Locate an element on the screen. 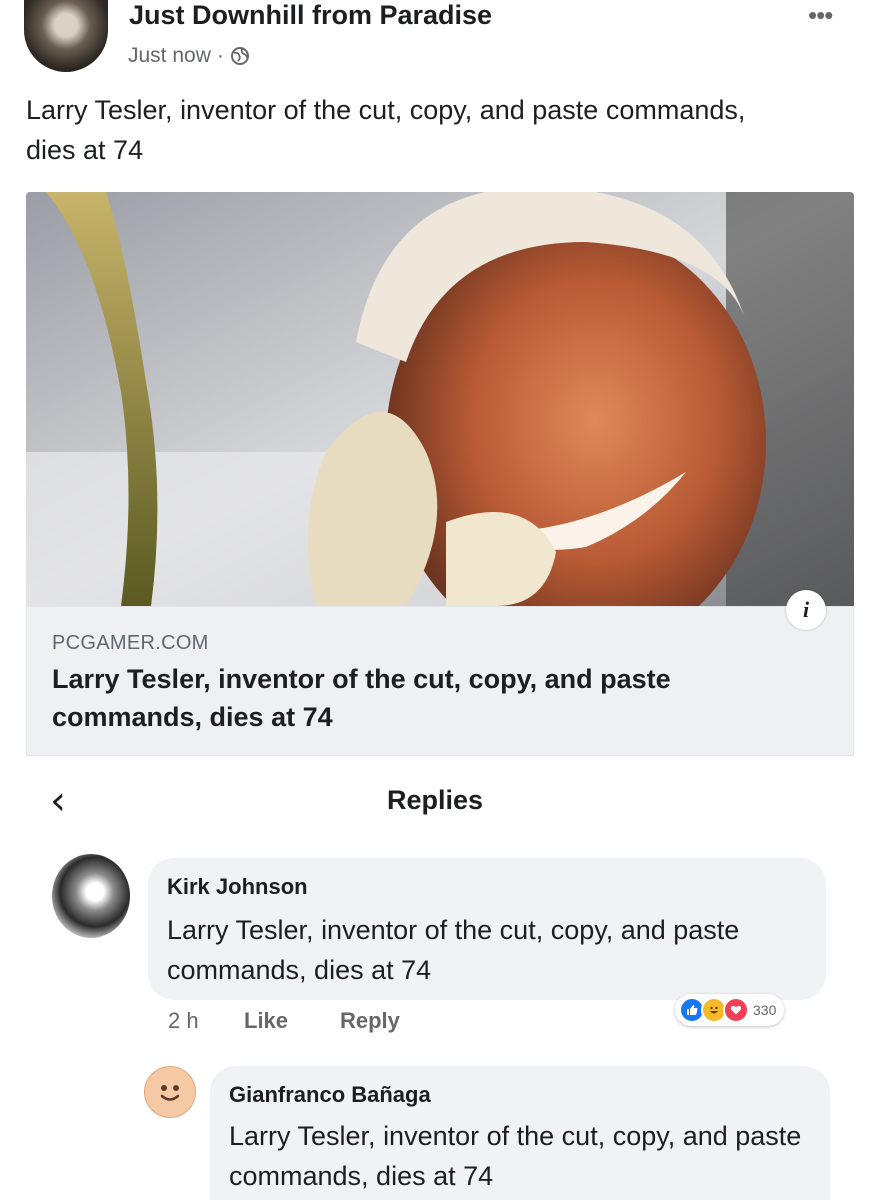 The height and width of the screenshot is (1200, 877). post-time: Just now is located at coordinates (169, 56).